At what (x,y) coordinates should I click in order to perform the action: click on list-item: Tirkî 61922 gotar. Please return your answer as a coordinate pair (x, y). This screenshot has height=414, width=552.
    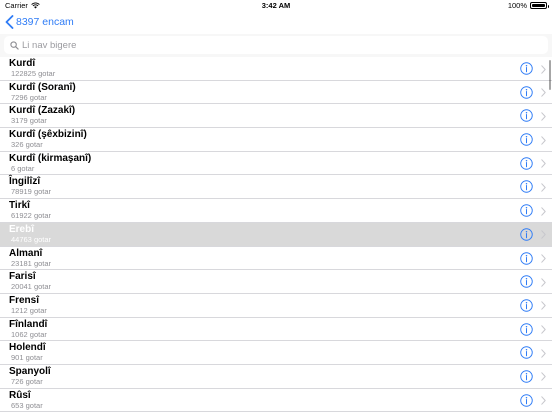
    Looking at the image, I should click on (276, 211).